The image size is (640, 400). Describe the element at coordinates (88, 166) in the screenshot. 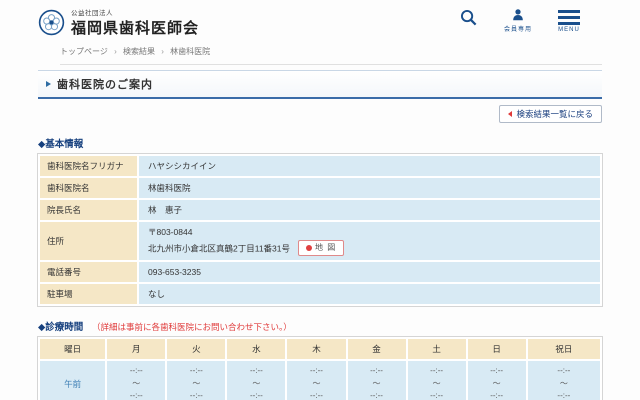

I see `row-label: 歯科医院名フリガナ` at that location.